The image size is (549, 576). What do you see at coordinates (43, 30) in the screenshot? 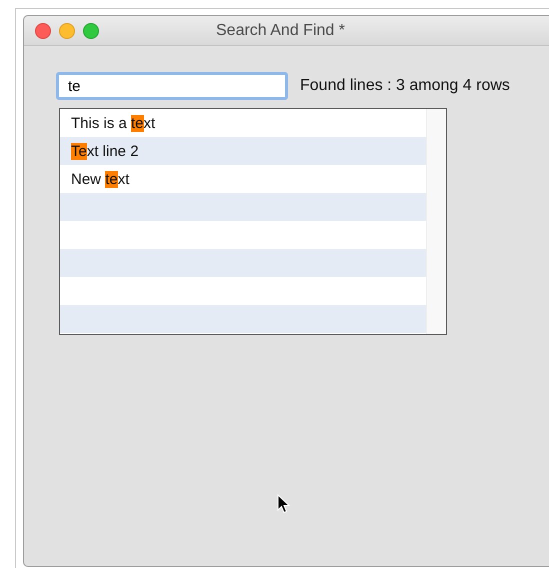
I see `close-button` at bounding box center [43, 30].